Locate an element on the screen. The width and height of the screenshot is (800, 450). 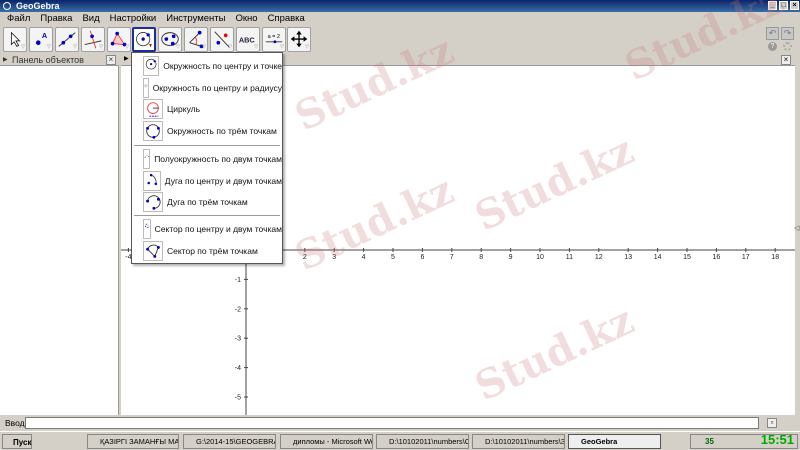
algebra-panel-title: Панель объектов is located at coordinates (48, 60).